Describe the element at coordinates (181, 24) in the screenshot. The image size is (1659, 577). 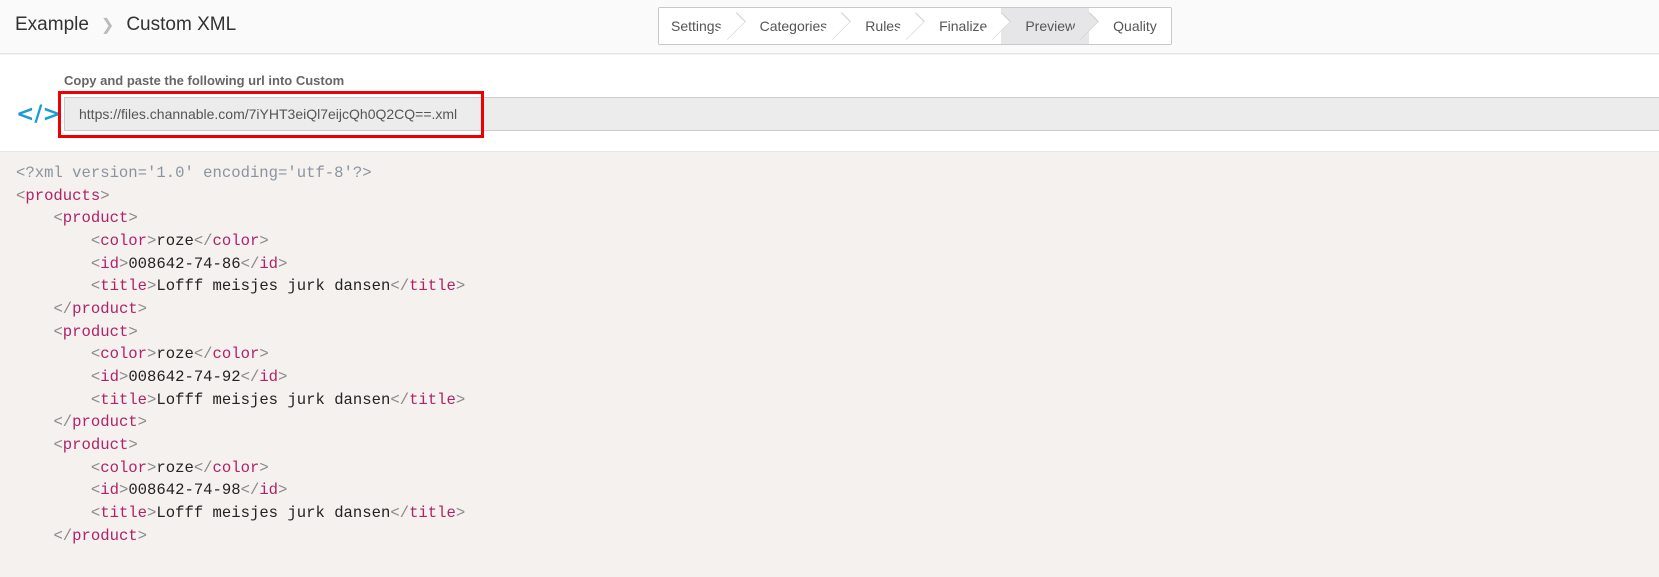
I see `breadcrumb-current: Custom XML` at that location.